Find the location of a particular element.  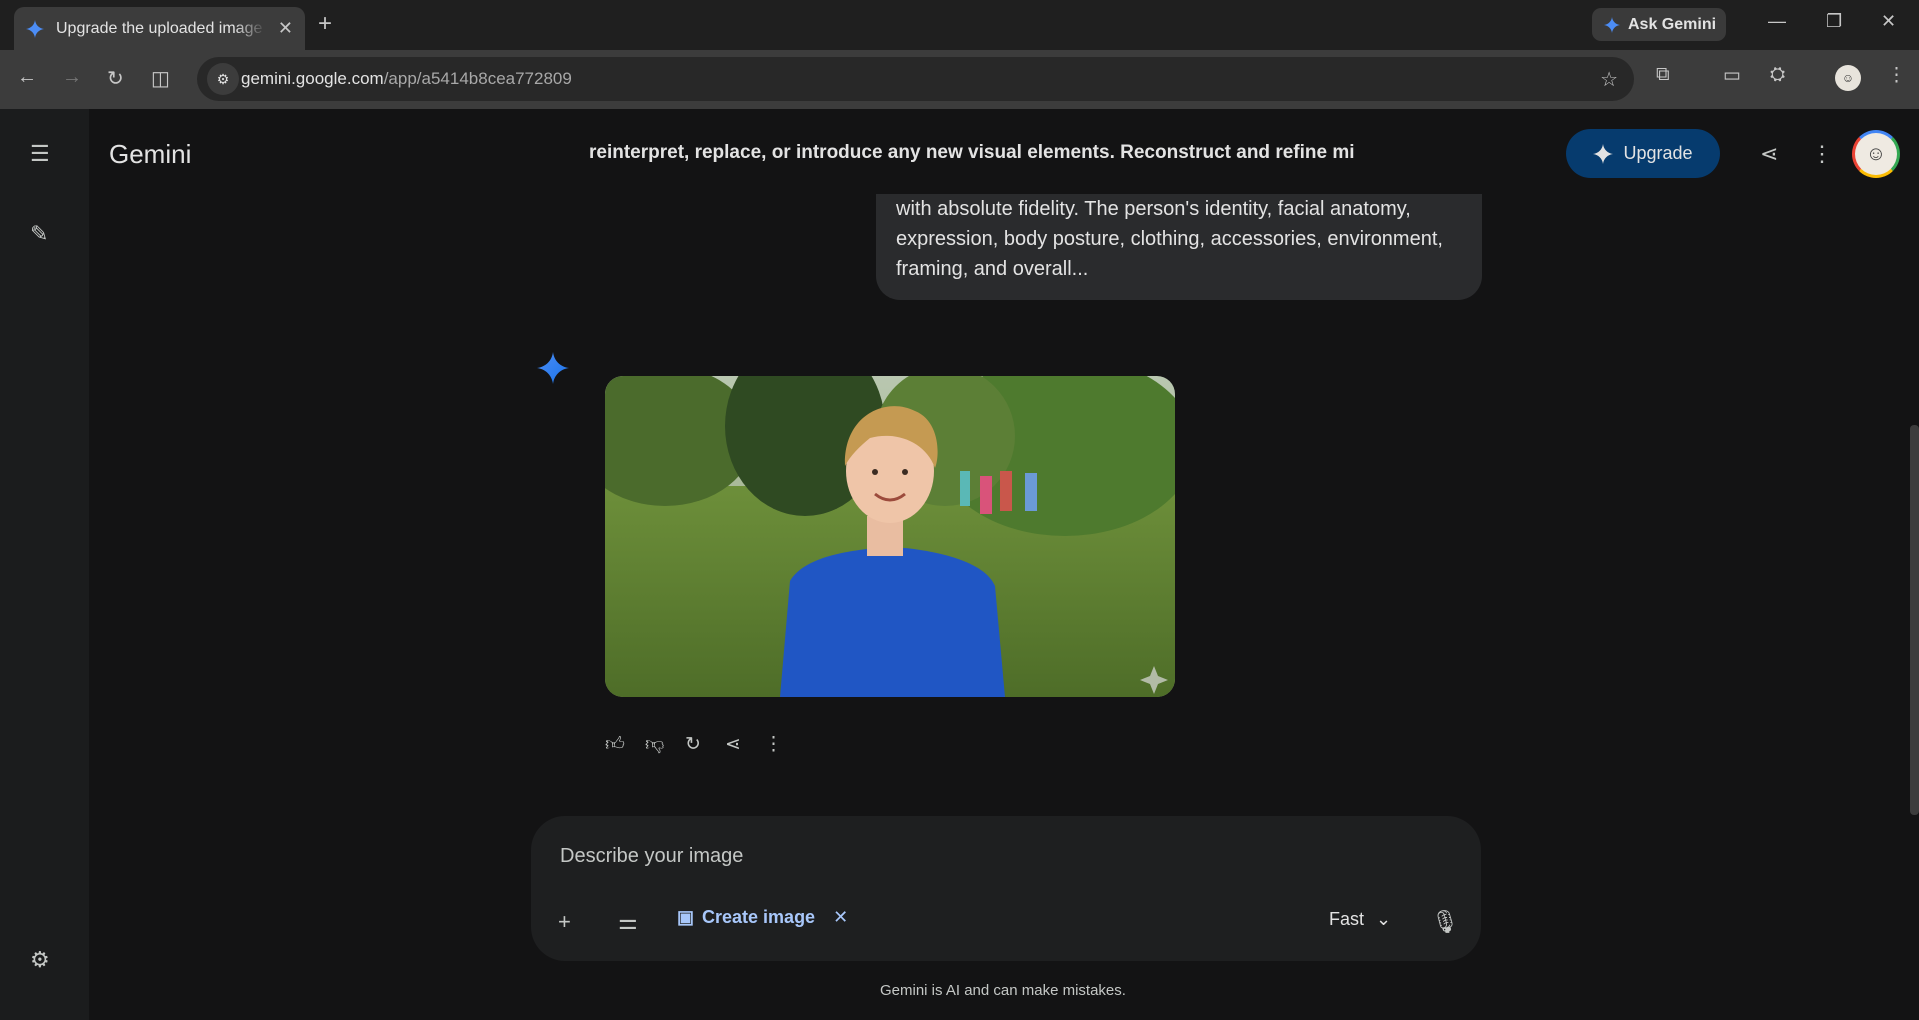

thumbs-up-icon: 👍︎ is located at coordinates (615, 744).